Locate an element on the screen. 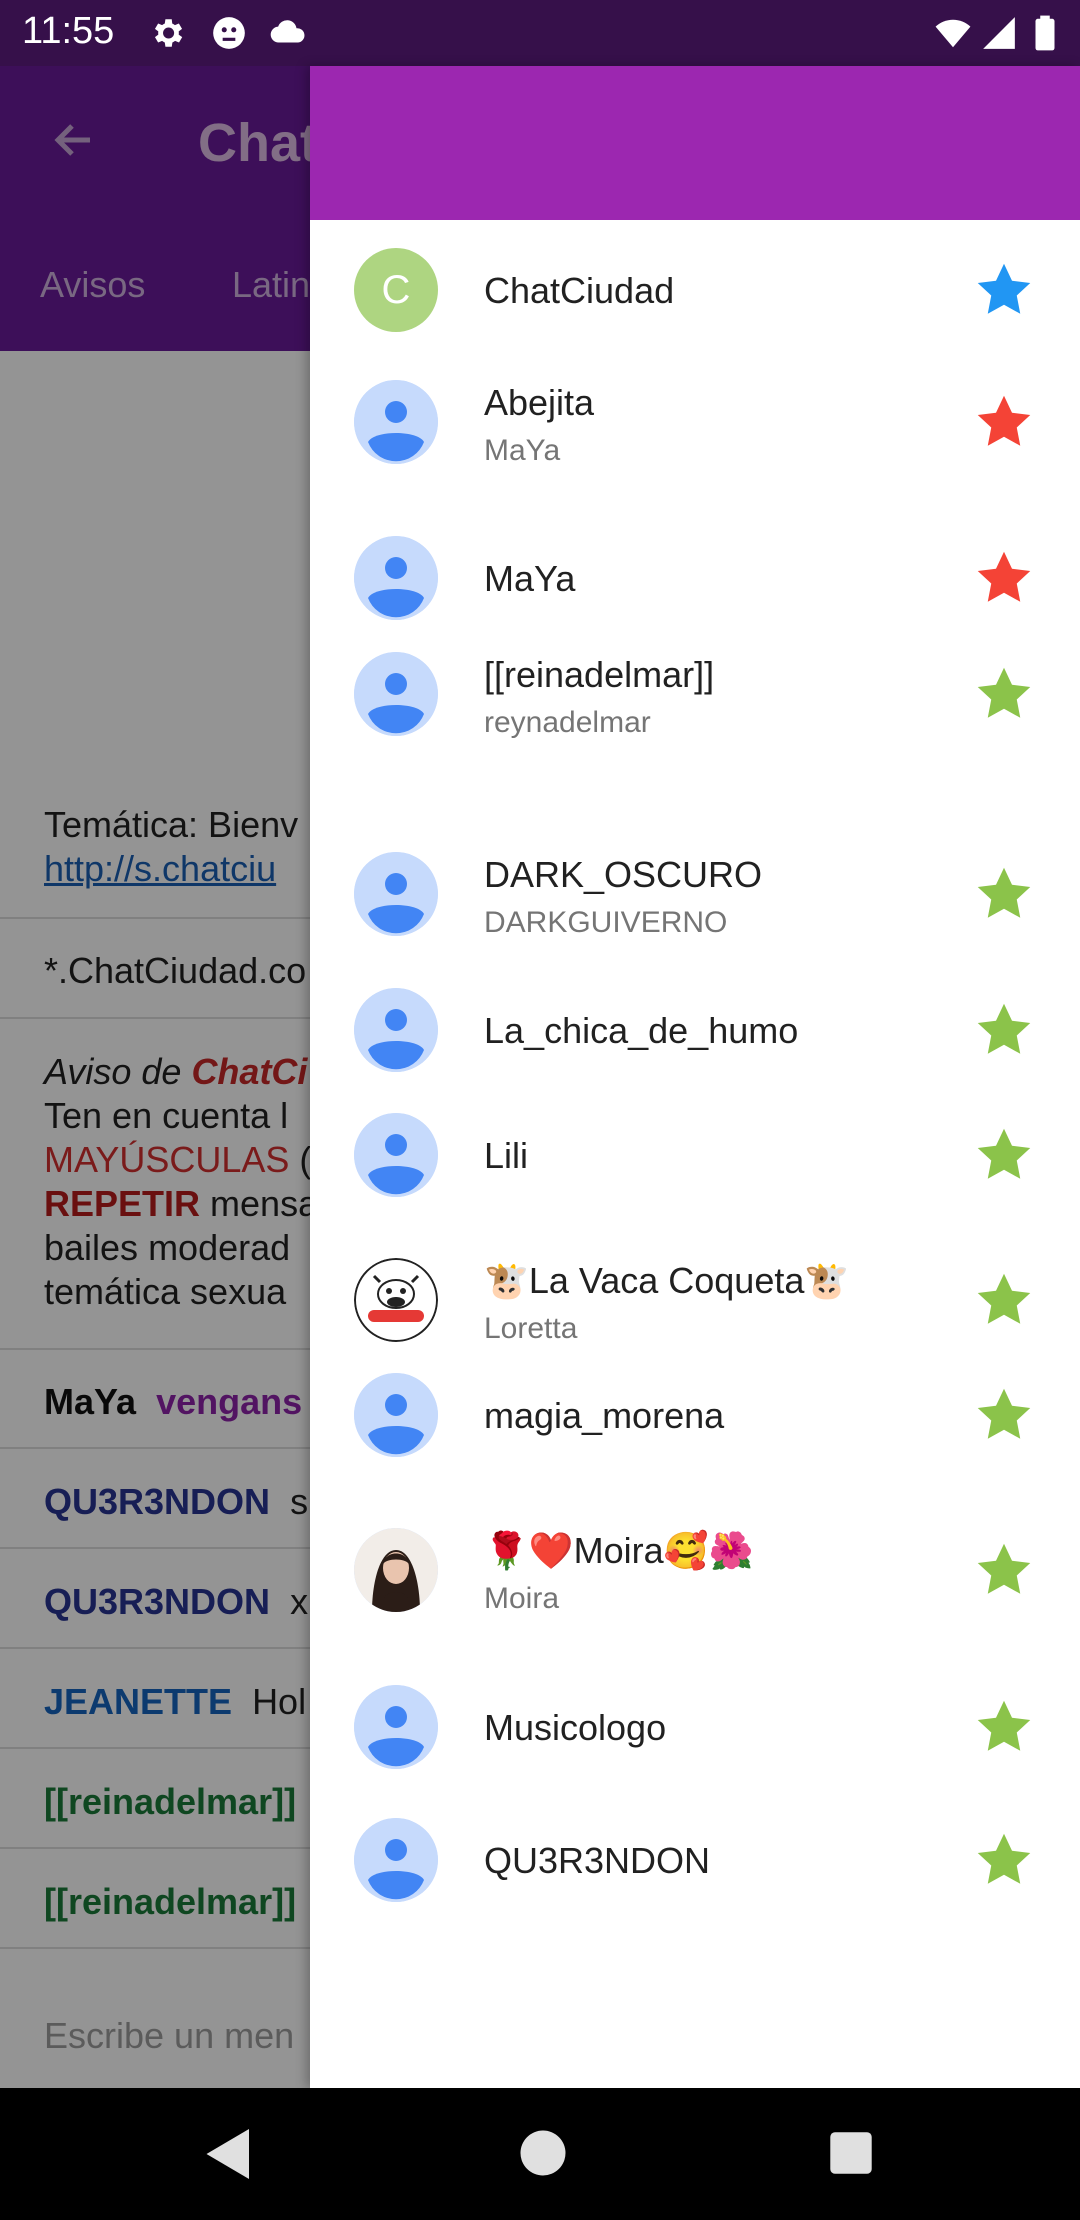 The width and height of the screenshot is (1080, 2220). user-list-item: reynadelmar [[reinadelmar]] is located at coordinates (695, 694).